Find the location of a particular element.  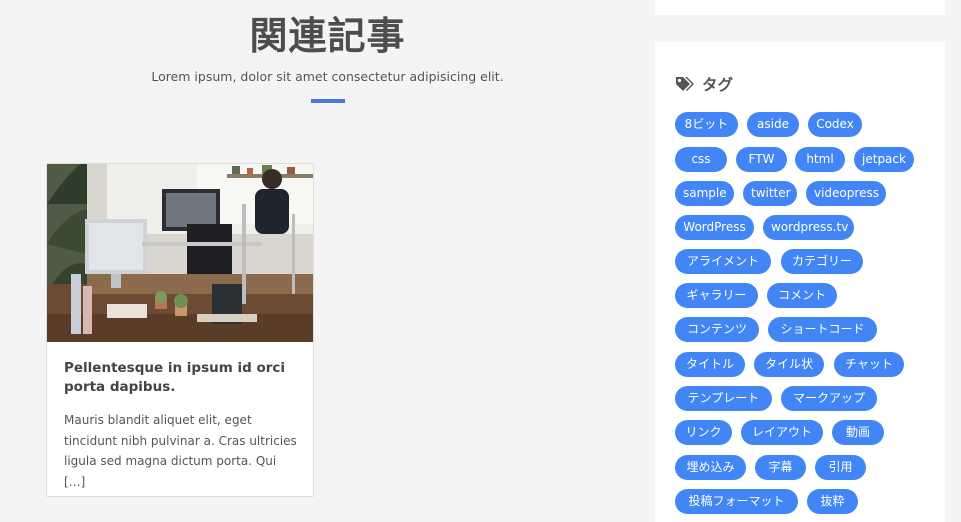

section-title: 関連記事 is located at coordinates (327, 36).